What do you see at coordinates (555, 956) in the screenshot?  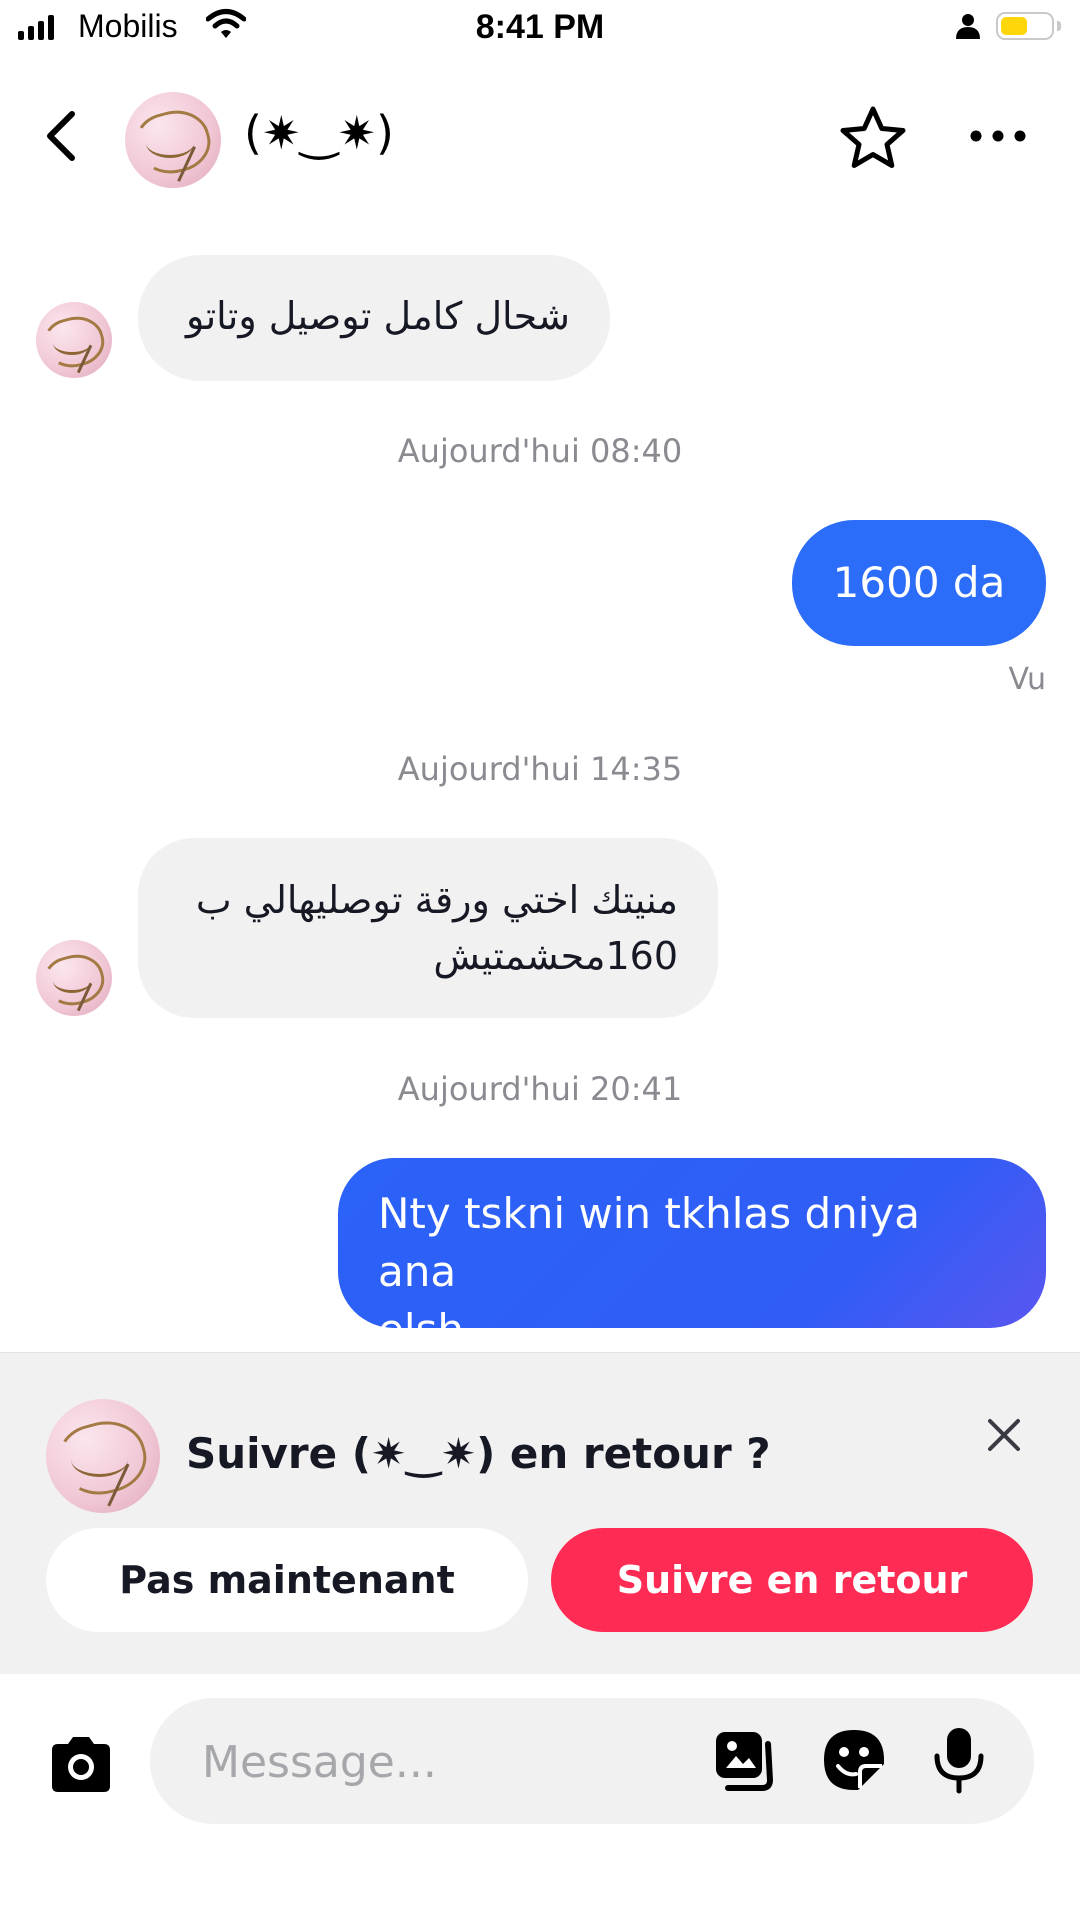 I see `message-text-line: 160محشمتيش` at bounding box center [555, 956].